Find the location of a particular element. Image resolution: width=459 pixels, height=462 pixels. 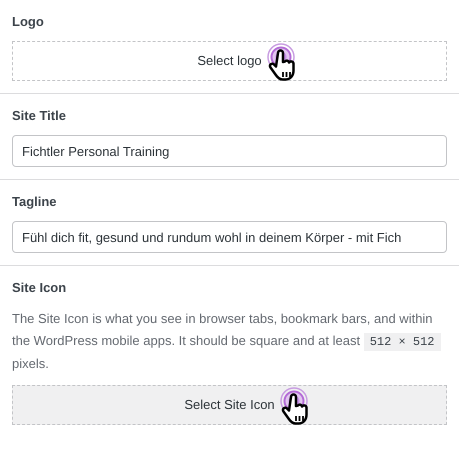

tagline-field: Fühl dich fit, gesund und rundum wohl in deinem Körper - mit Fich is located at coordinates (229, 237).